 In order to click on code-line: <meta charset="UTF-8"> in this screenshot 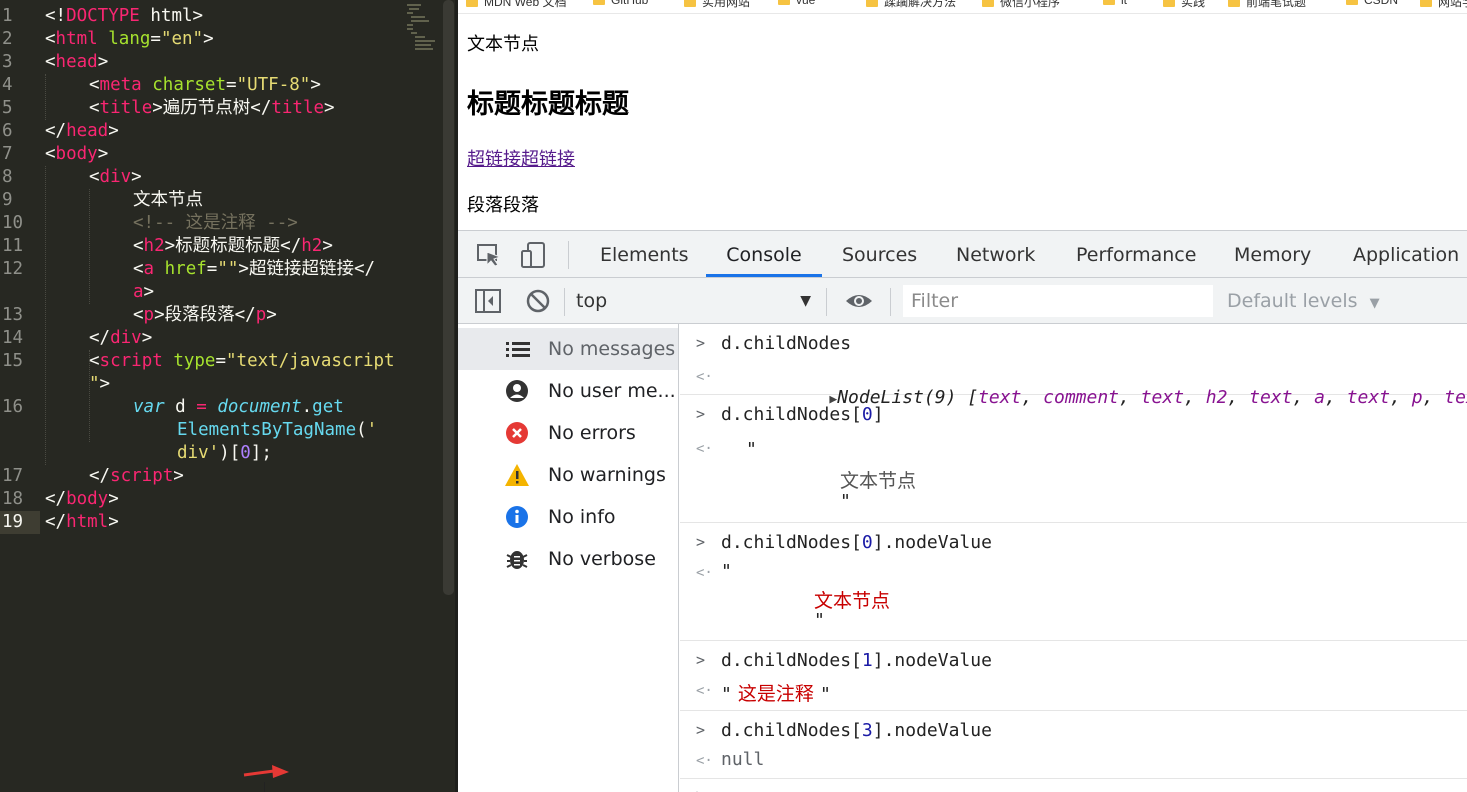, I will do `click(183, 85)`.